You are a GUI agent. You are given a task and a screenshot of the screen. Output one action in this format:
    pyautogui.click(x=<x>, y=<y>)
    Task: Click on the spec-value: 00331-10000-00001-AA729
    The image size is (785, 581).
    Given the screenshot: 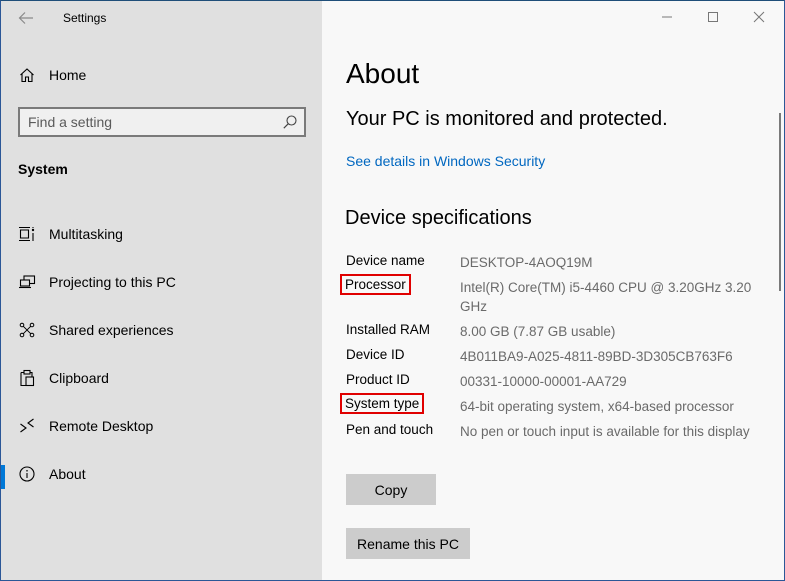 What is the action you would take?
    pyautogui.click(x=543, y=381)
    